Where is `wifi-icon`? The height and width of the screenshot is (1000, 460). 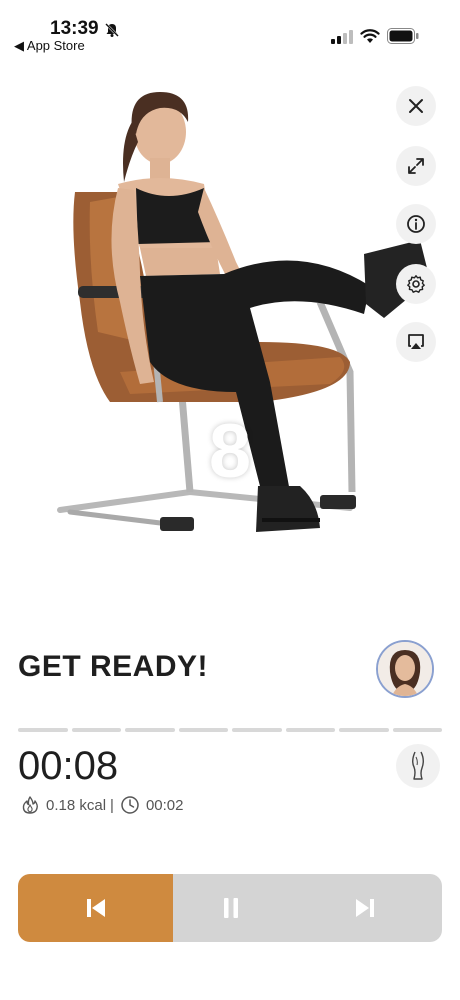
wifi-icon is located at coordinates (370, 36).